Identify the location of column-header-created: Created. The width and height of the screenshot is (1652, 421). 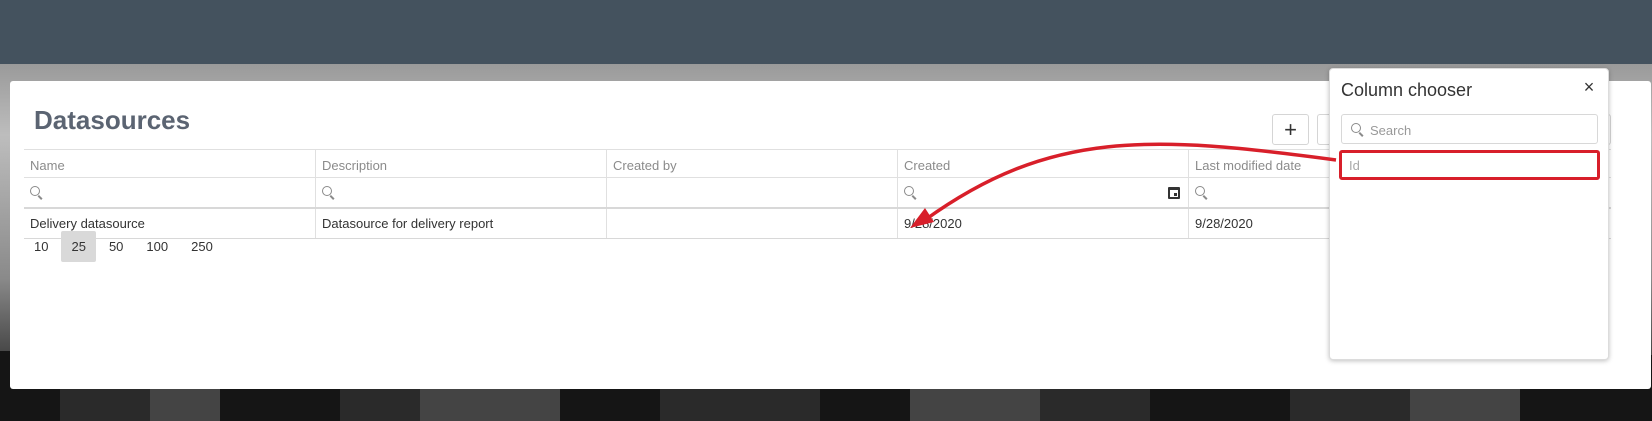
(1043, 163).